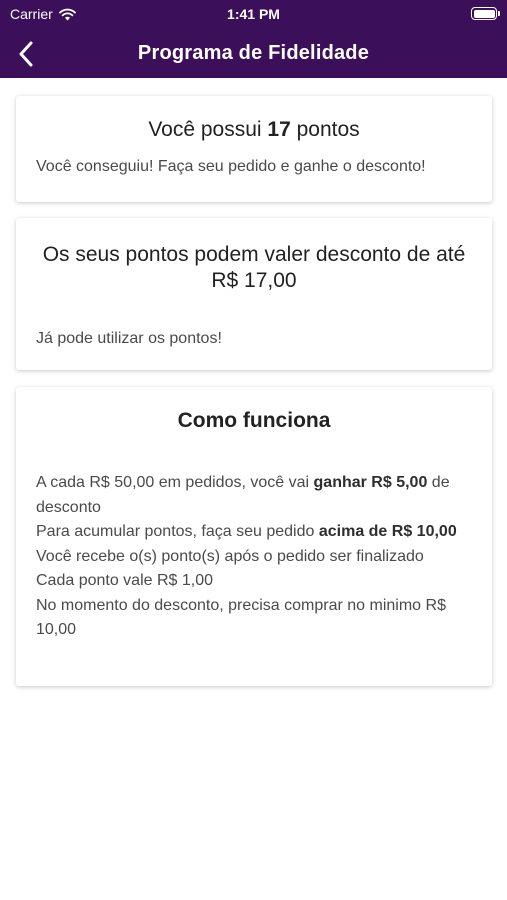  Describe the element at coordinates (387, 531) in the screenshot. I see `item-emphasis: acima de R$ 10,00` at that location.